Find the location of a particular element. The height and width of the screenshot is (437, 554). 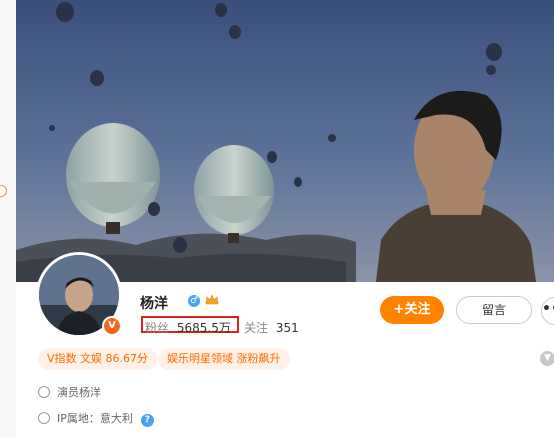

location-icon is located at coordinates (44, 418).